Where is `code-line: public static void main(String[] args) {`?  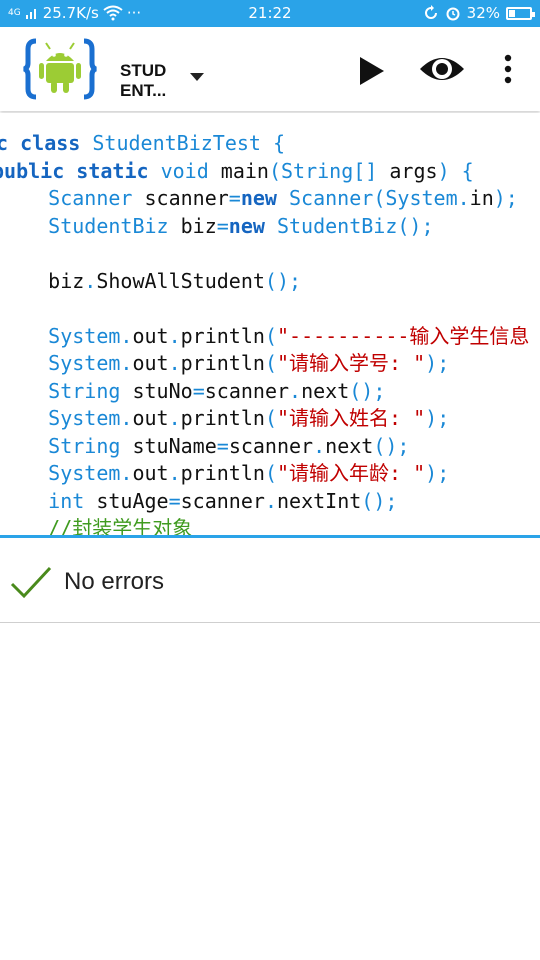
code-line: public static void main(String[] args) { is located at coordinates (237, 171).